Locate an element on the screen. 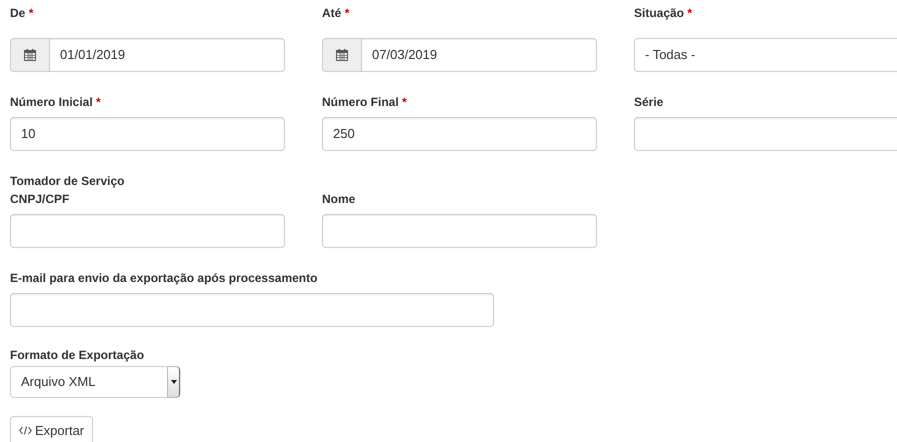  select-field: Arquivo XML is located at coordinates (95, 382).